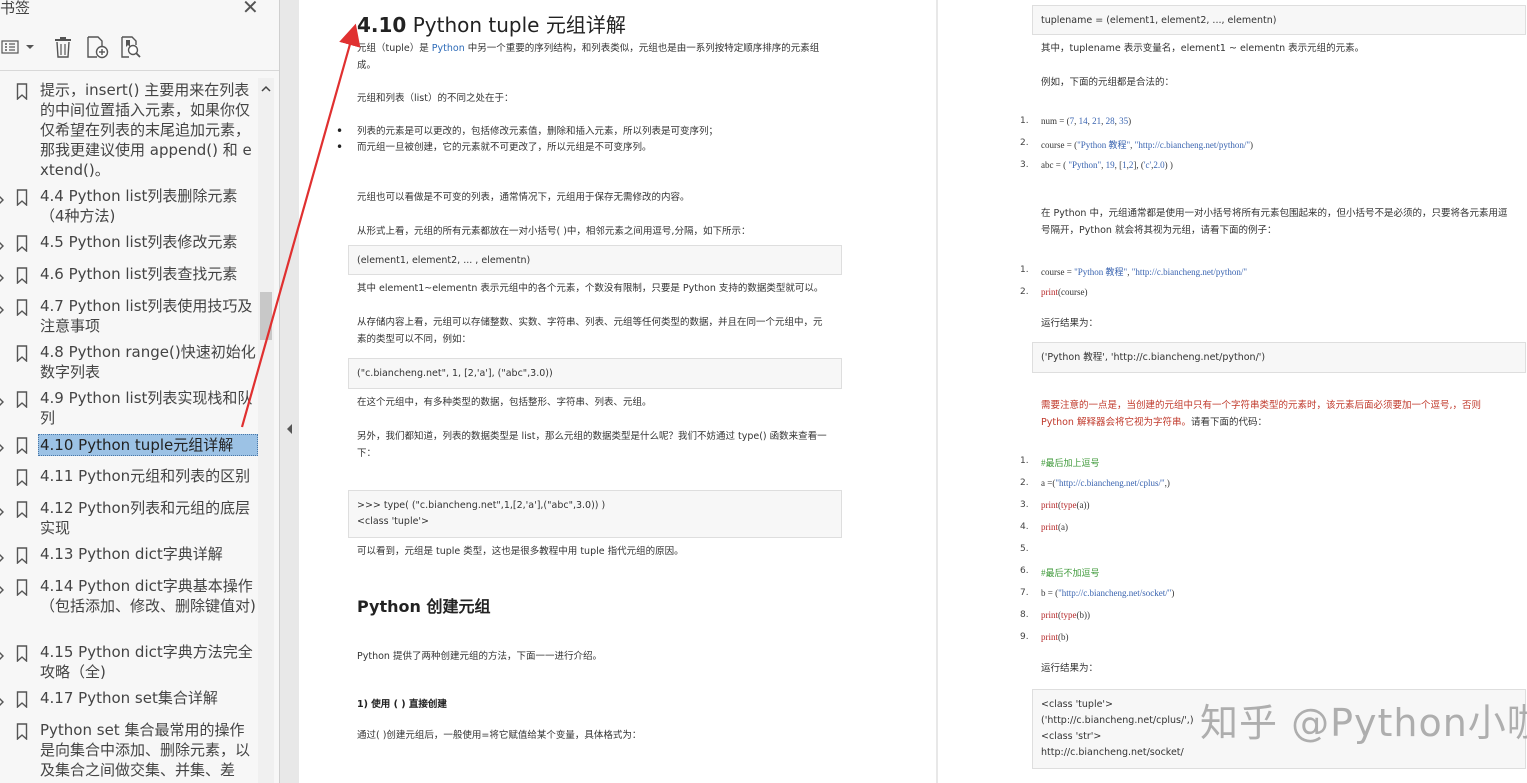  I want to click on code-line: num = (7, 14, 21, 28, 35), so click(1086, 121).